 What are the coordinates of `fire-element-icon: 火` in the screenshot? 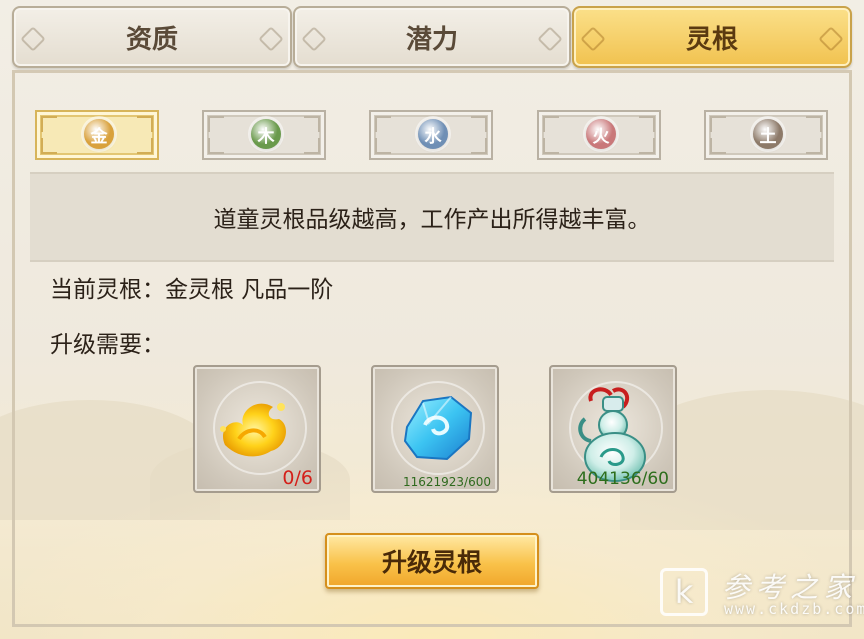 It's located at (601, 134).